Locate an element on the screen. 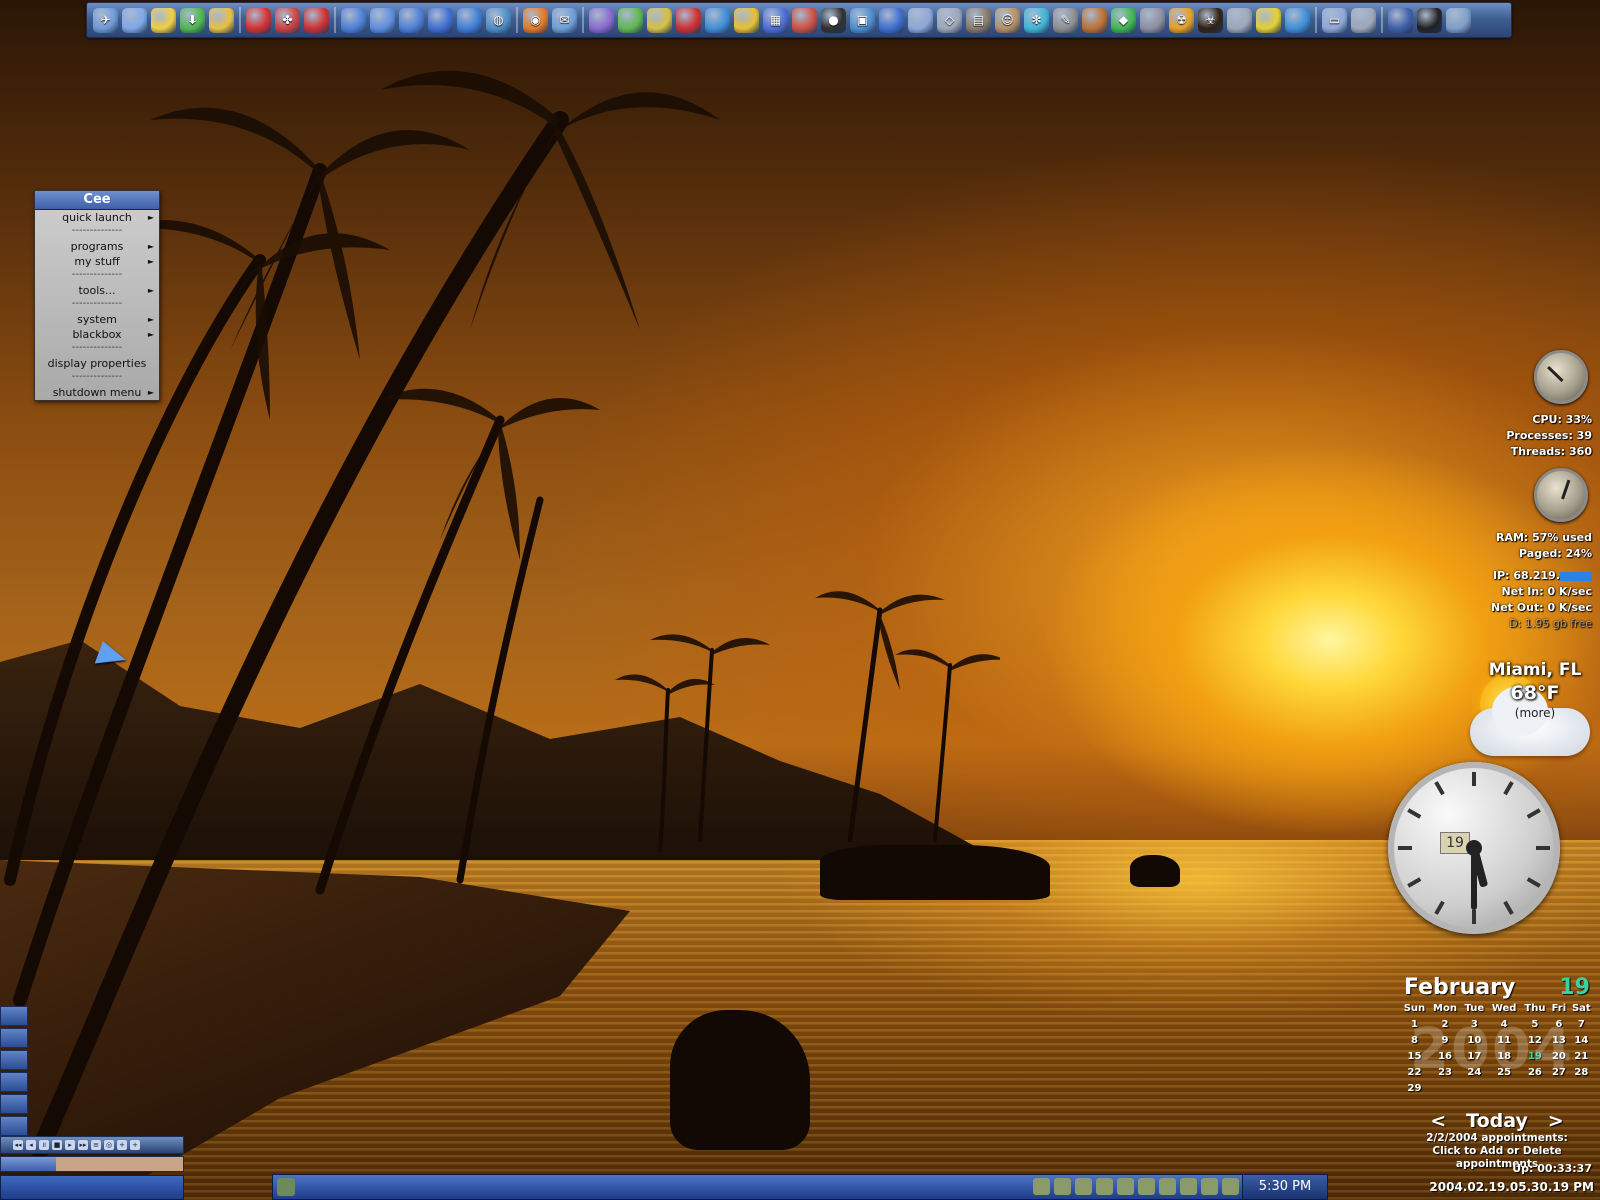  p-icon is located at coordinates (411, 20).